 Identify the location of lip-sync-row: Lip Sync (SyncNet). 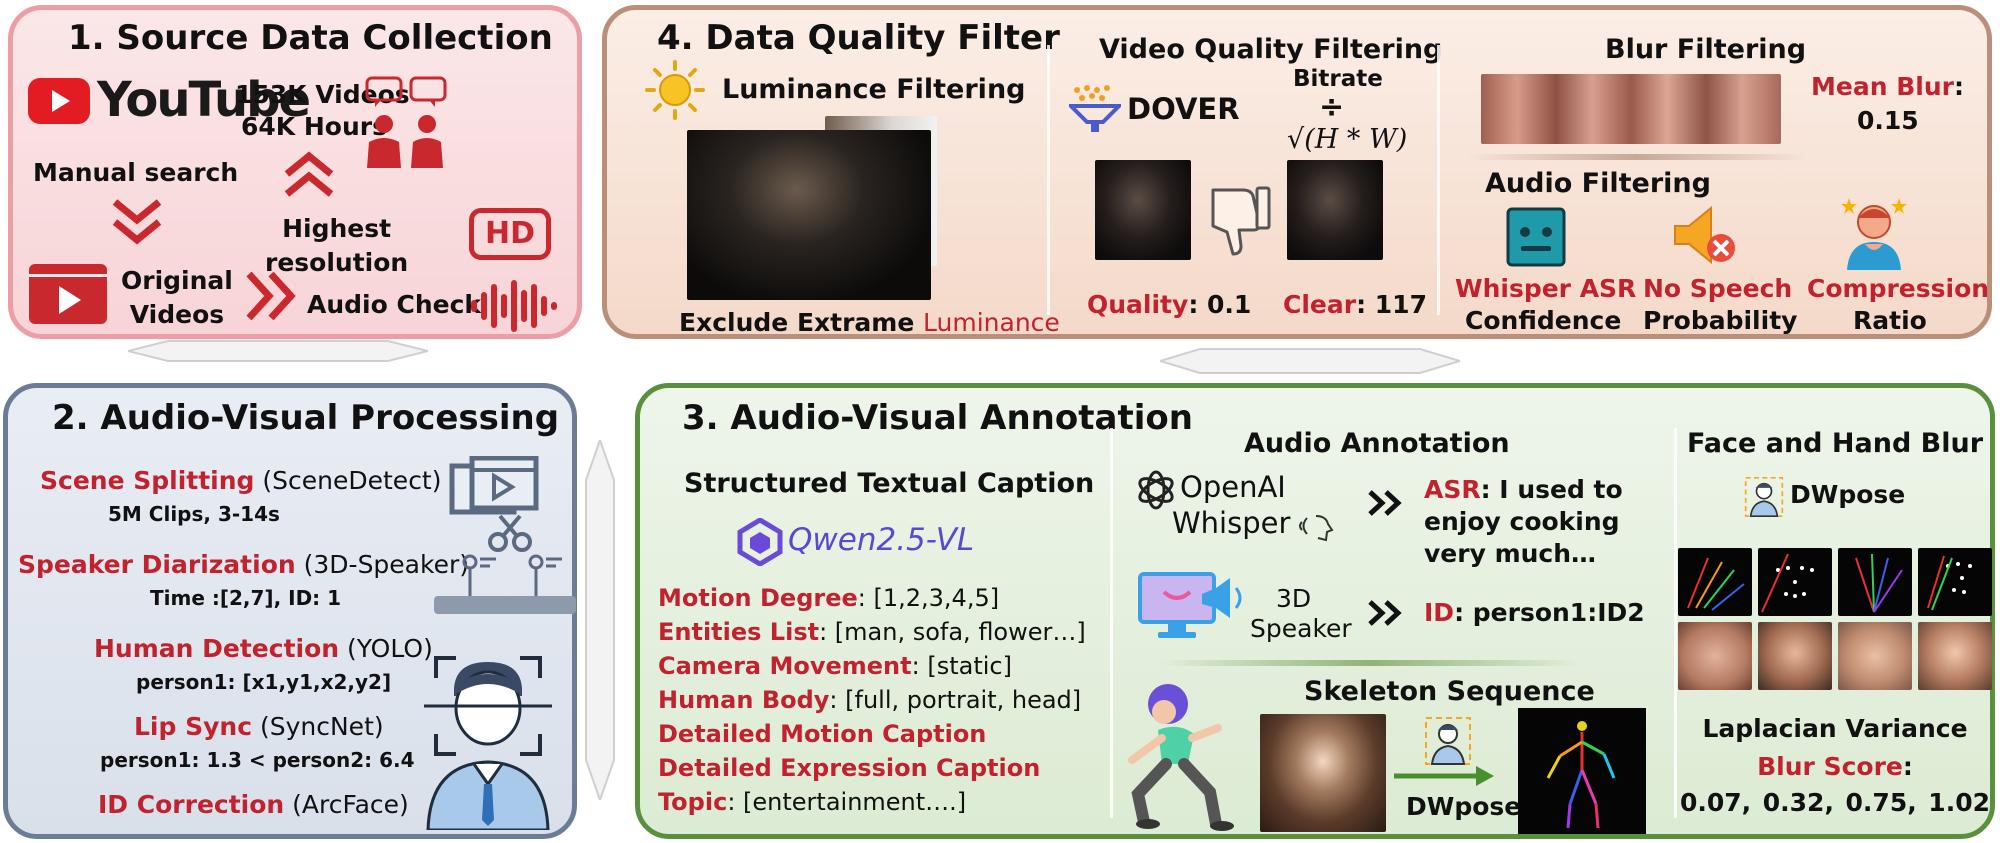
(259, 726).